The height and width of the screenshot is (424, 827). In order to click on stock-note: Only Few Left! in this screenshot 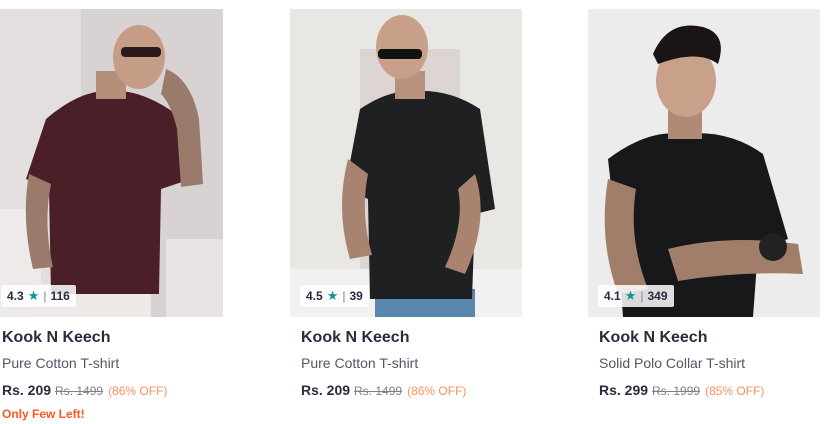, I will do `click(43, 414)`.